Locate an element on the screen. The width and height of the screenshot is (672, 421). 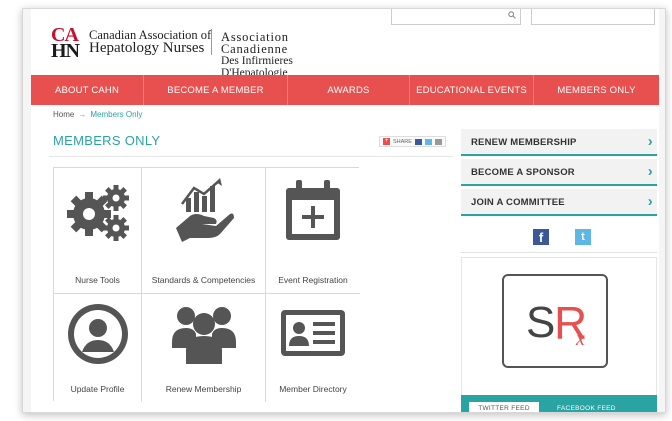
twitter-mini-icon is located at coordinates (428, 141).